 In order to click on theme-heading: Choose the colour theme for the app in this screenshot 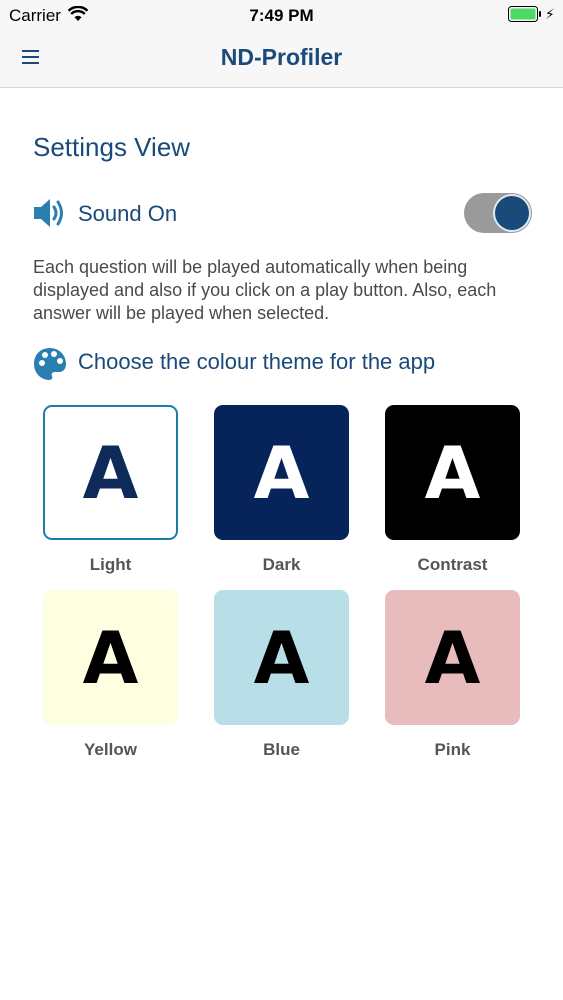, I will do `click(282, 364)`.